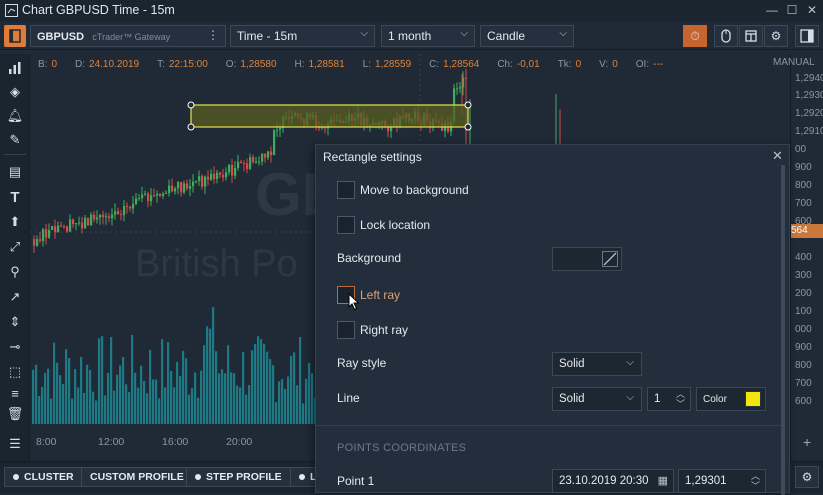 Image resolution: width=823 pixels, height=495 pixels. I want to click on timer-icon: ⏱, so click(695, 36).